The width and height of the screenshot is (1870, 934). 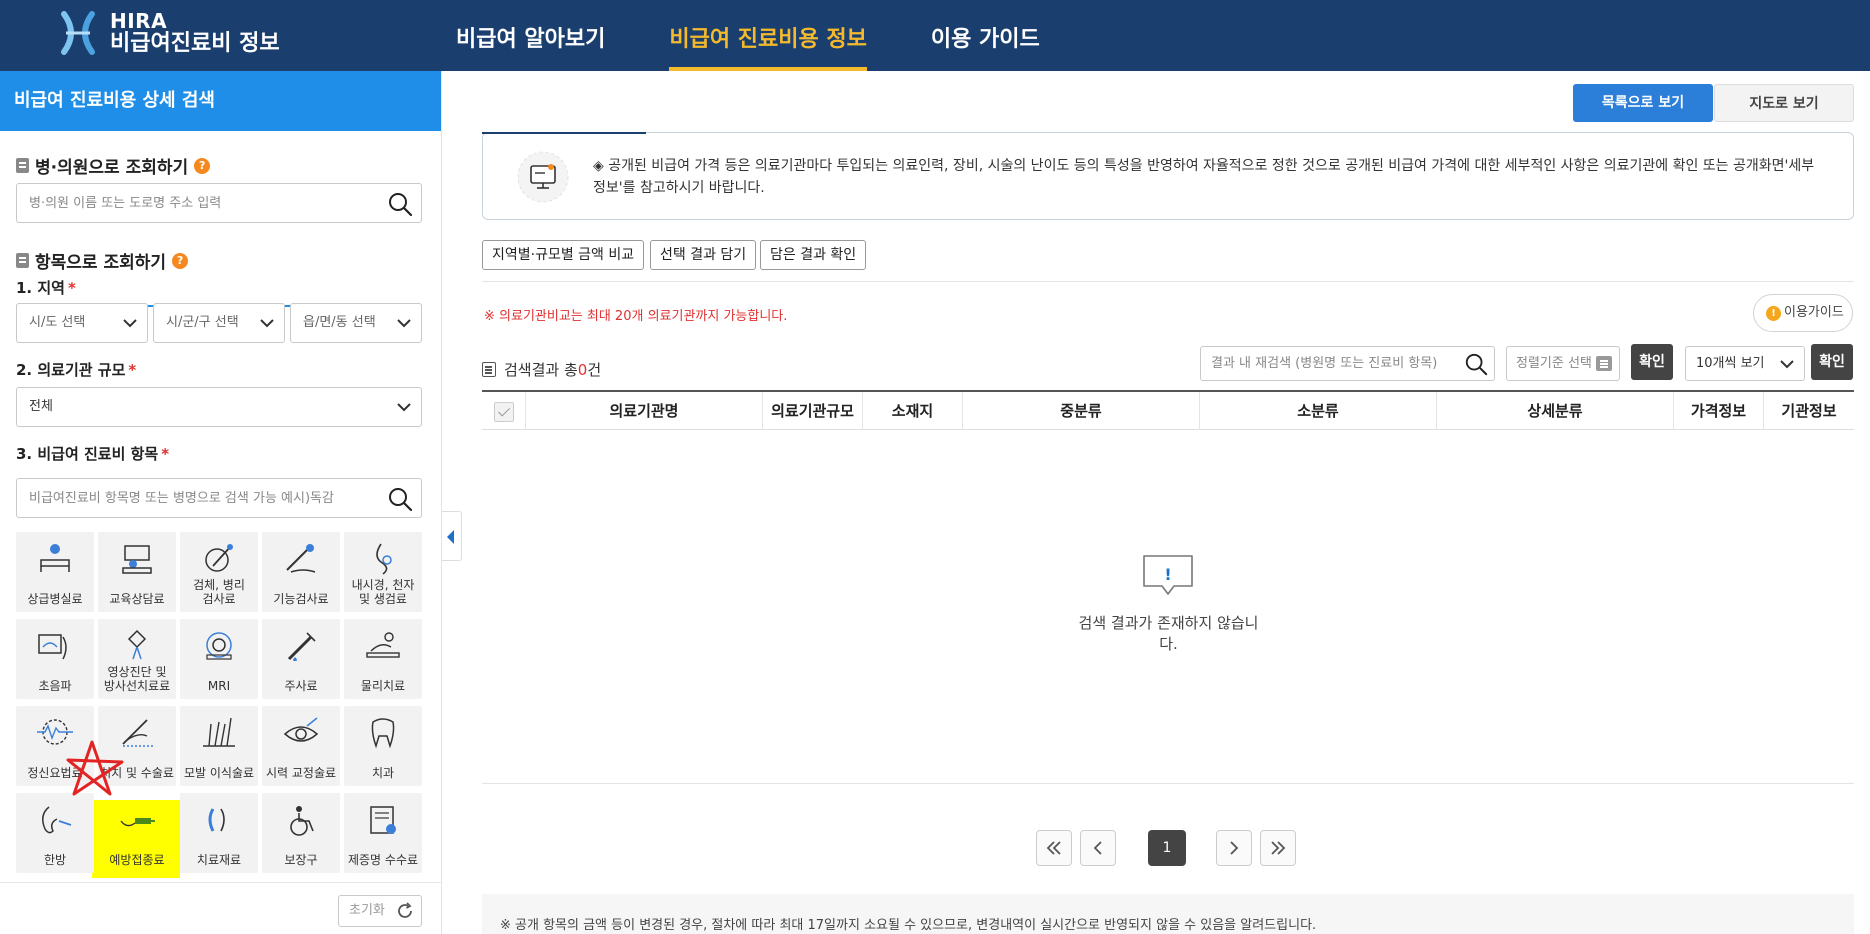 What do you see at coordinates (380, 911) in the screenshot?
I see `reset-button: 초기화` at bounding box center [380, 911].